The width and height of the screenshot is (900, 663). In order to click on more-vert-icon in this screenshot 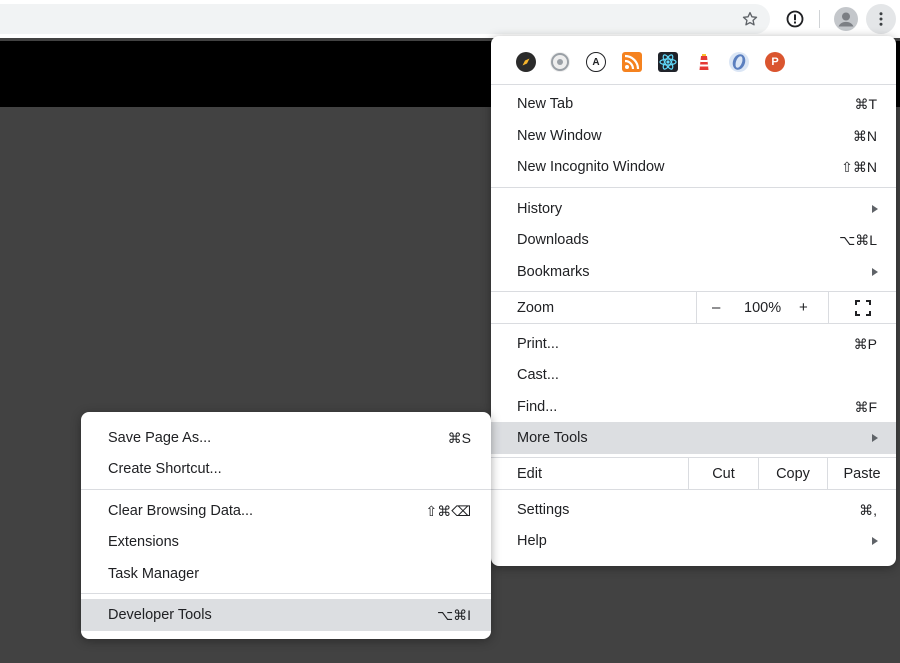, I will do `click(881, 19)`.